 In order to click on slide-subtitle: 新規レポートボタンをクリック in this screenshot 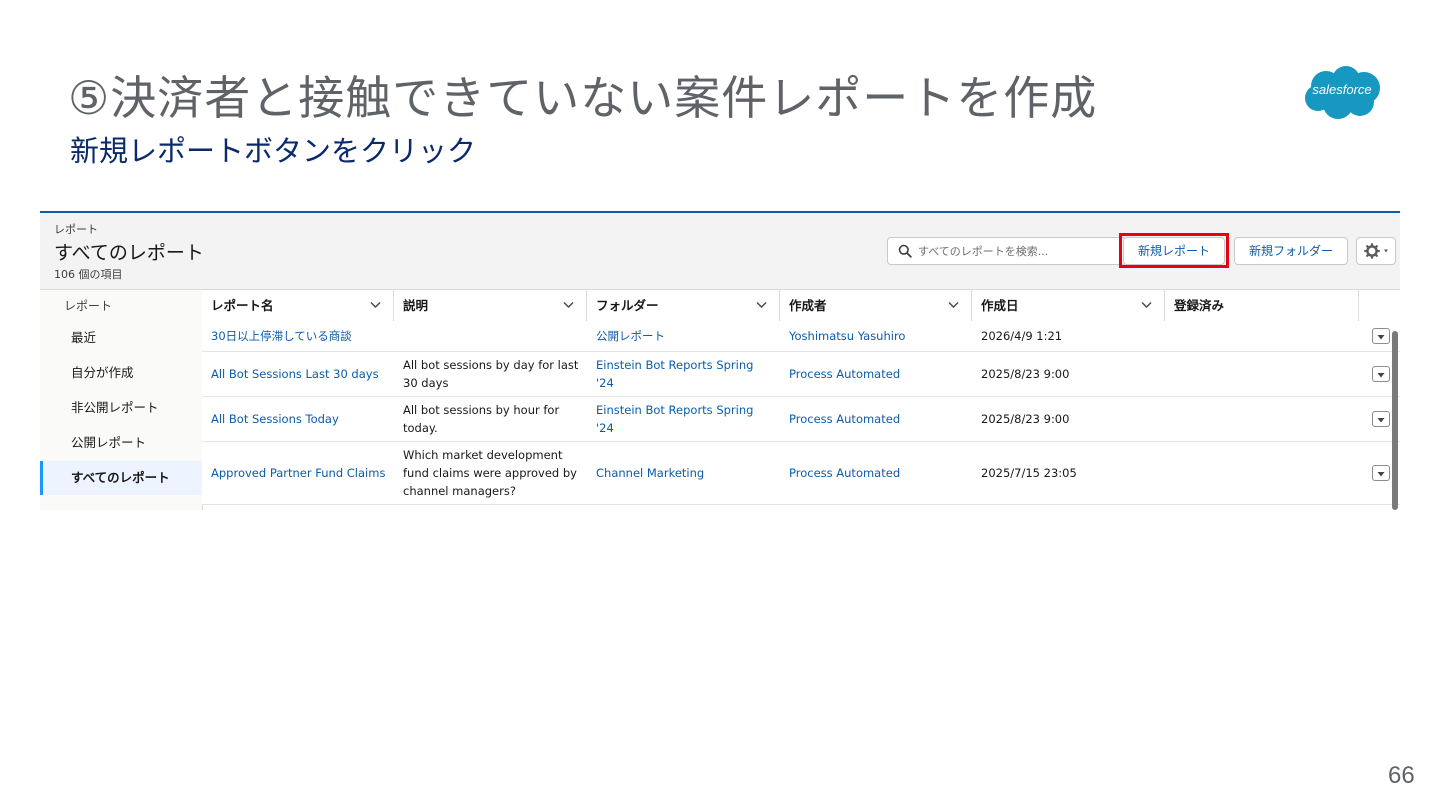, I will do `click(273, 151)`.